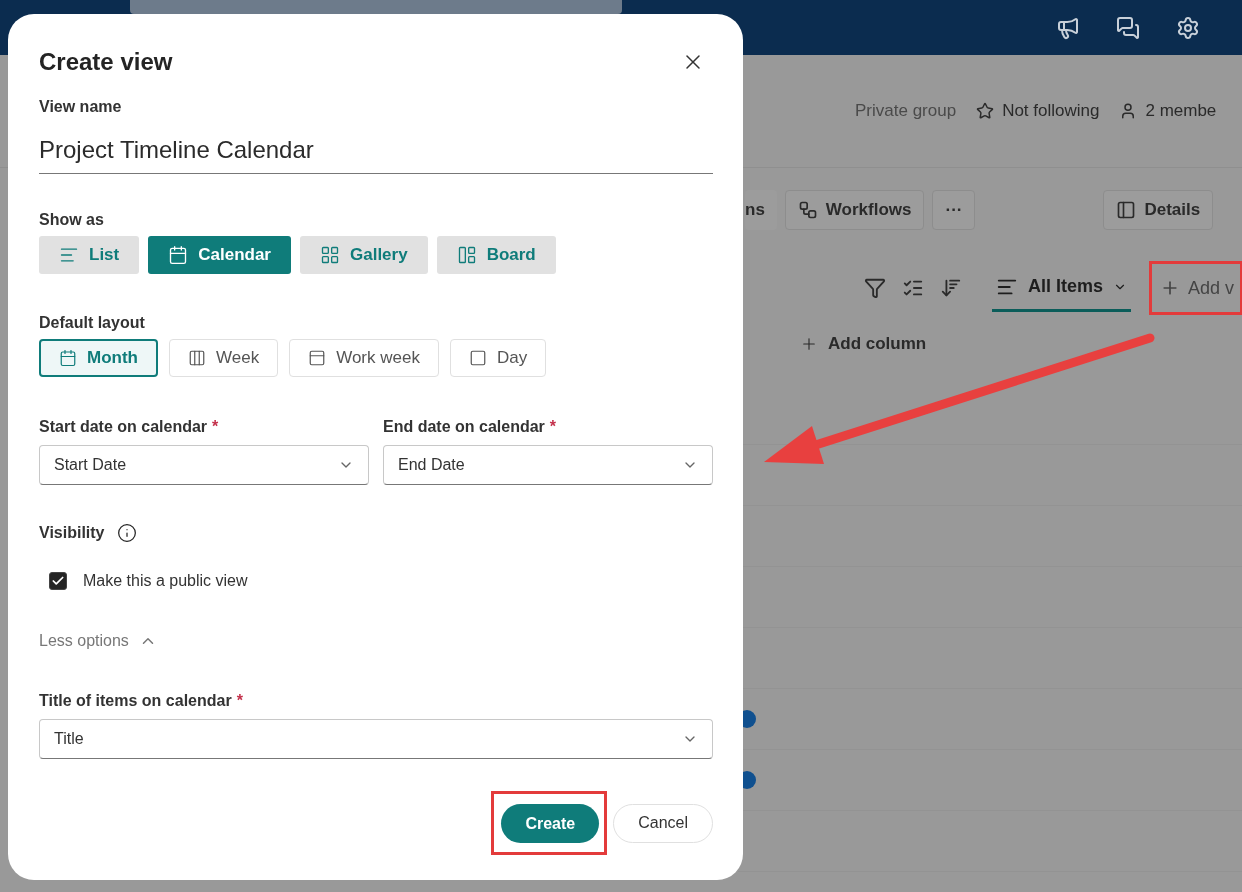 The image size is (1242, 892). Describe the element at coordinates (807, 210) in the screenshot. I see `workflow-icon` at that location.